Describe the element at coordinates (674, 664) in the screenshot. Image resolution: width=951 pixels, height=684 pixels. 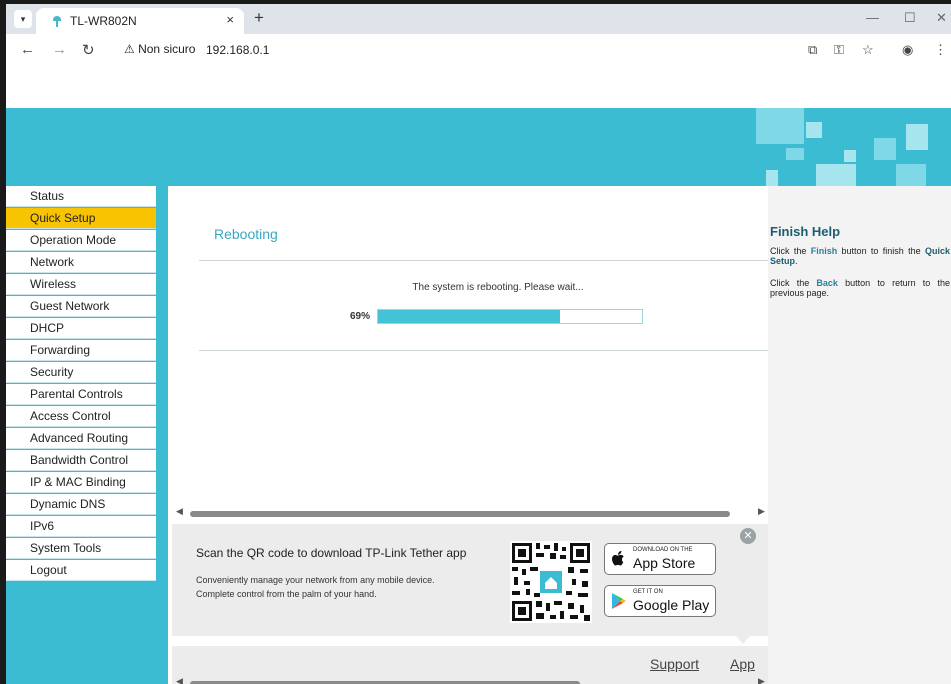
I see `support-link: Support` at that location.